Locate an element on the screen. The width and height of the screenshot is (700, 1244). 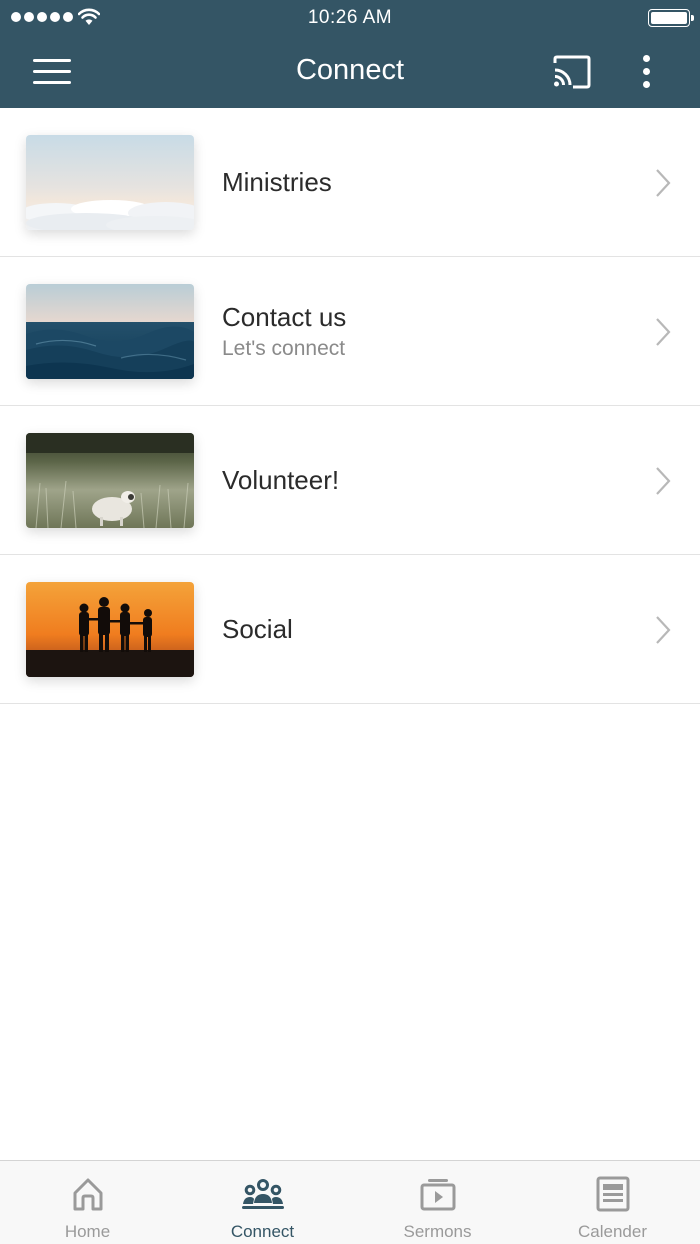
list-item-volunteer: Volunteer! is located at coordinates (350, 480).